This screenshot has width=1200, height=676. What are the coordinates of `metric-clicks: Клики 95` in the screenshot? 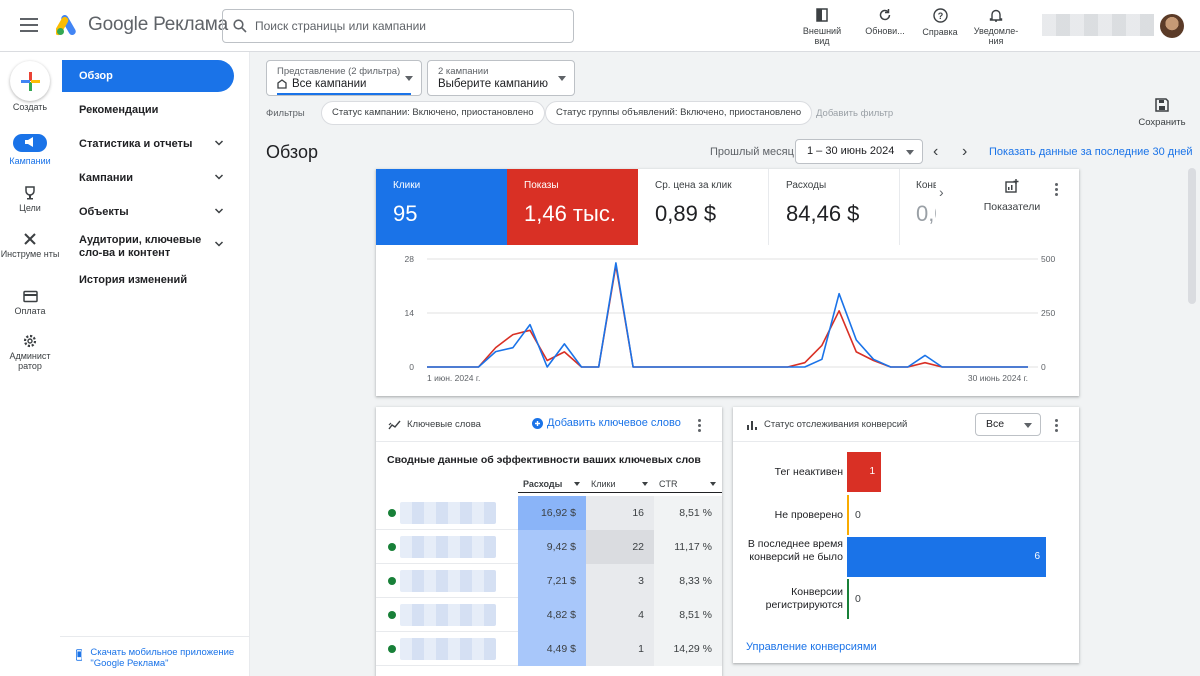 It's located at (441, 207).